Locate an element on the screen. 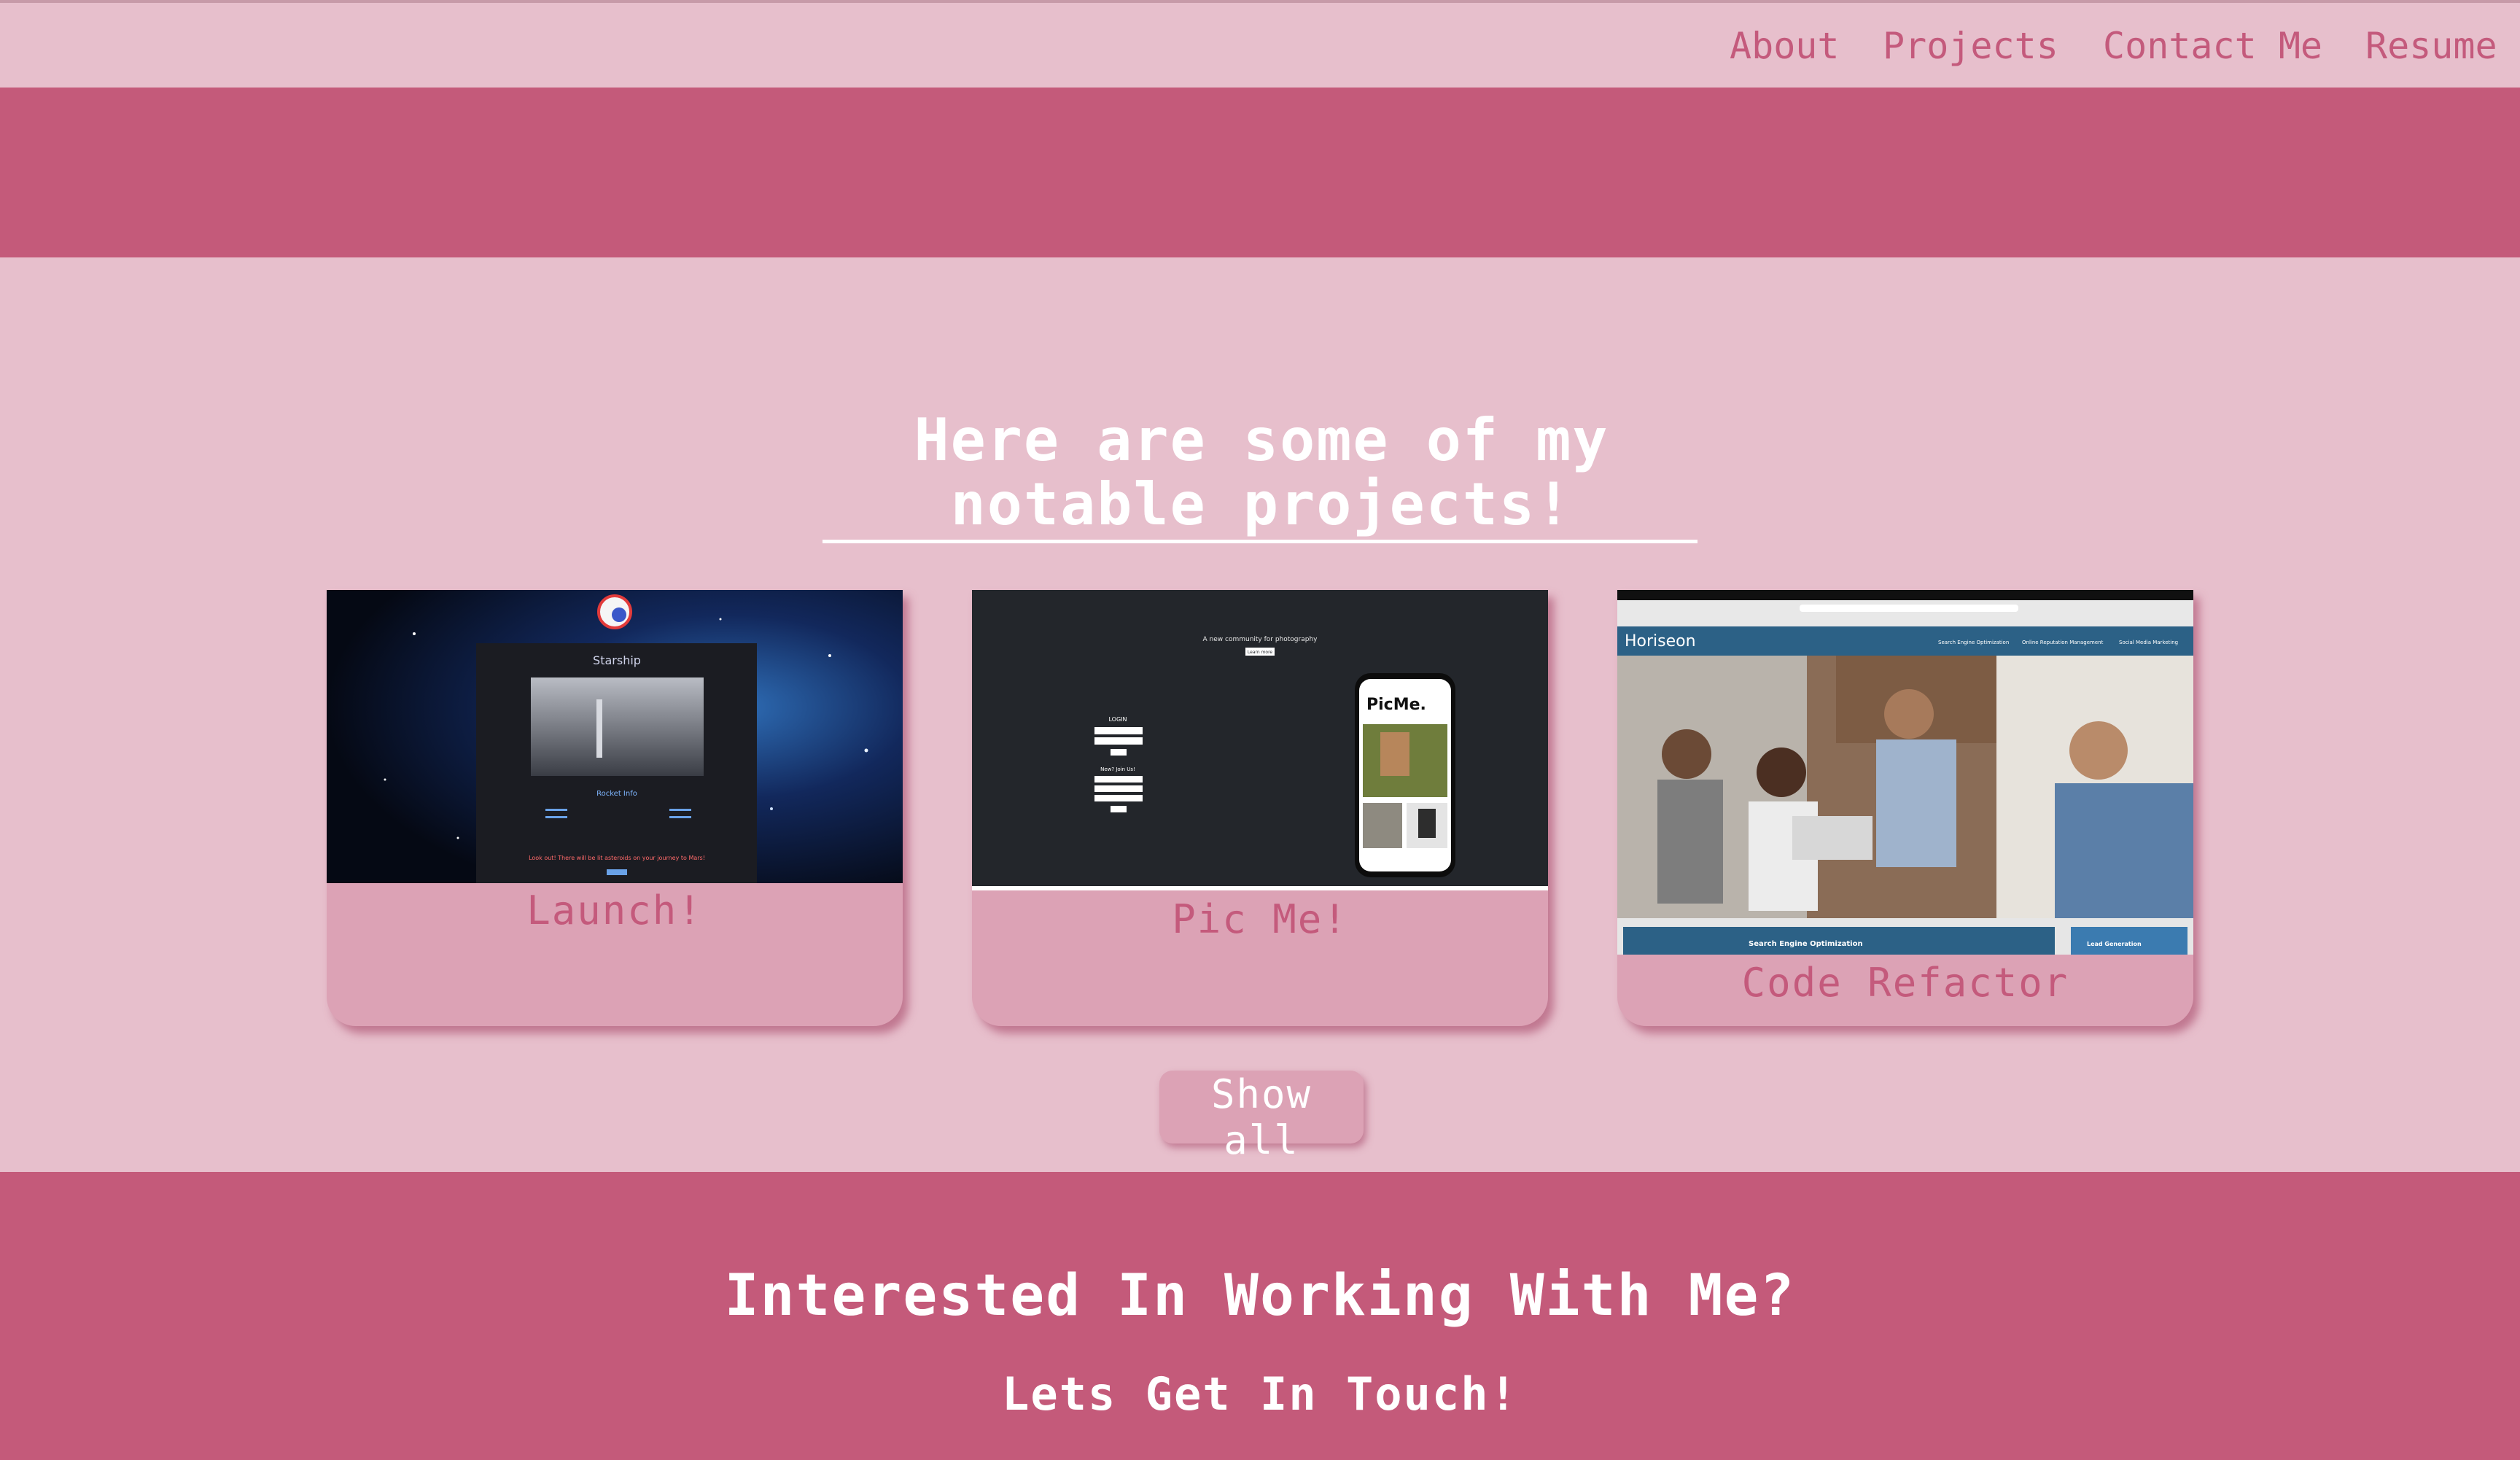 This screenshot has width=2520, height=1460. horiseon-nav-orm: Online Reputation Management is located at coordinates (2063, 642).